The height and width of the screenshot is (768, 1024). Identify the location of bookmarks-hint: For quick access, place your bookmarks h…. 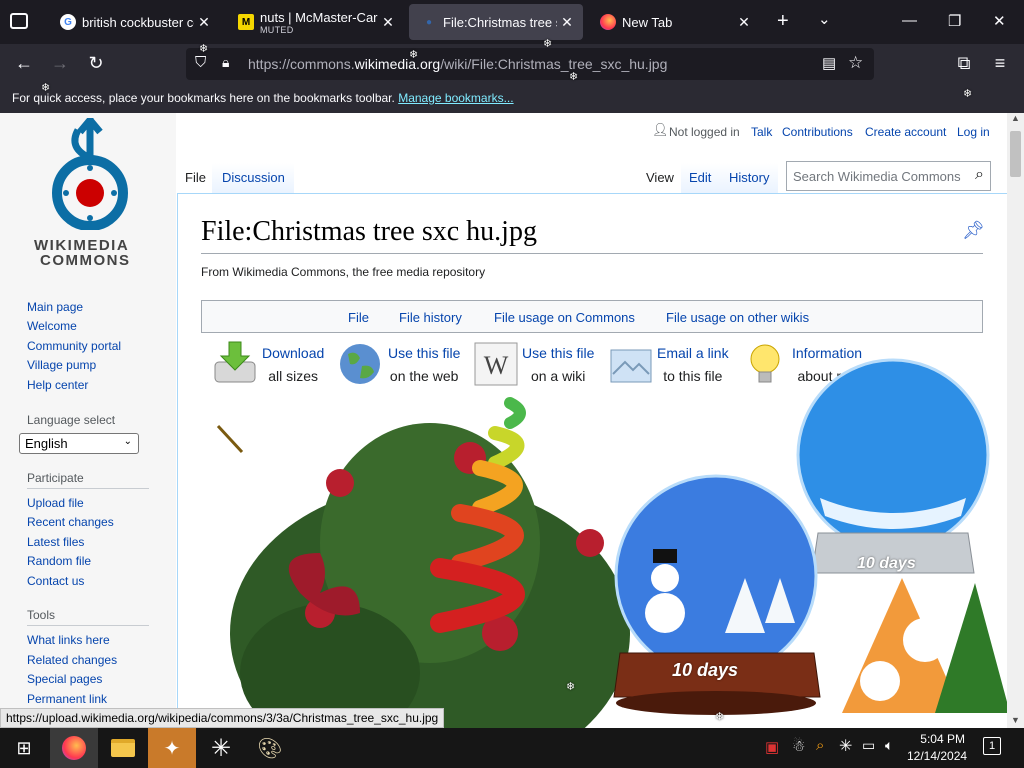
(203, 98).